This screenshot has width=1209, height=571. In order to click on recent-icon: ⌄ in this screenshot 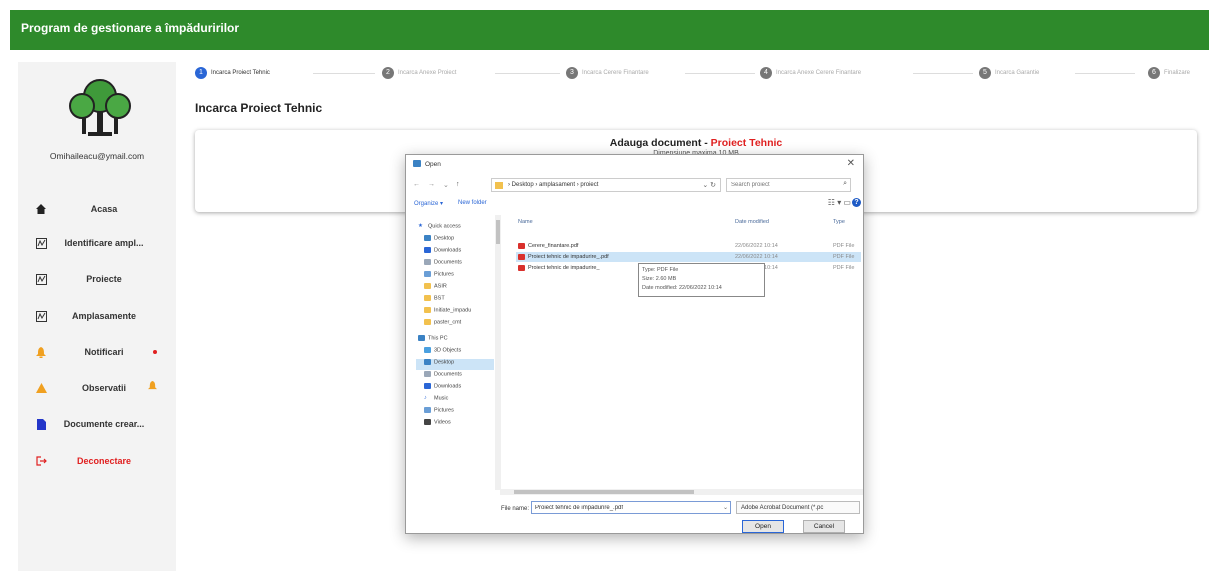, I will do `click(446, 185)`.